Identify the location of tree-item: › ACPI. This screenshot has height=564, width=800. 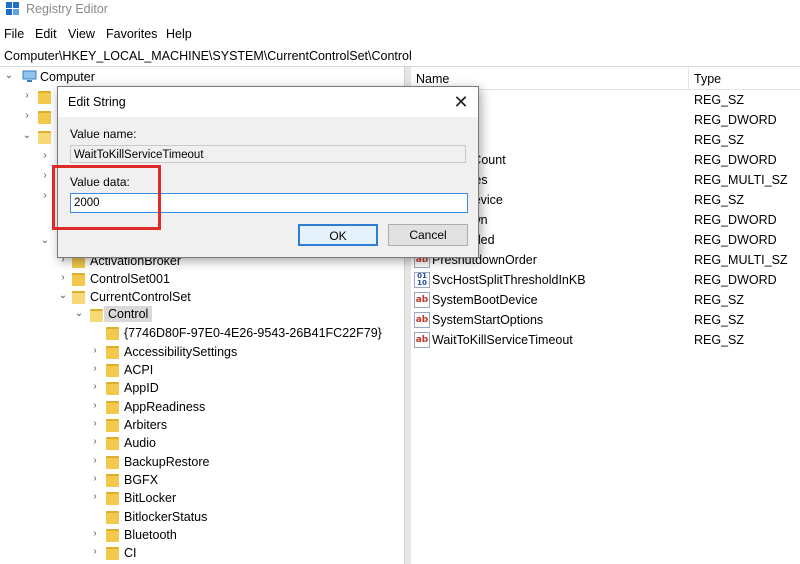
(202, 370).